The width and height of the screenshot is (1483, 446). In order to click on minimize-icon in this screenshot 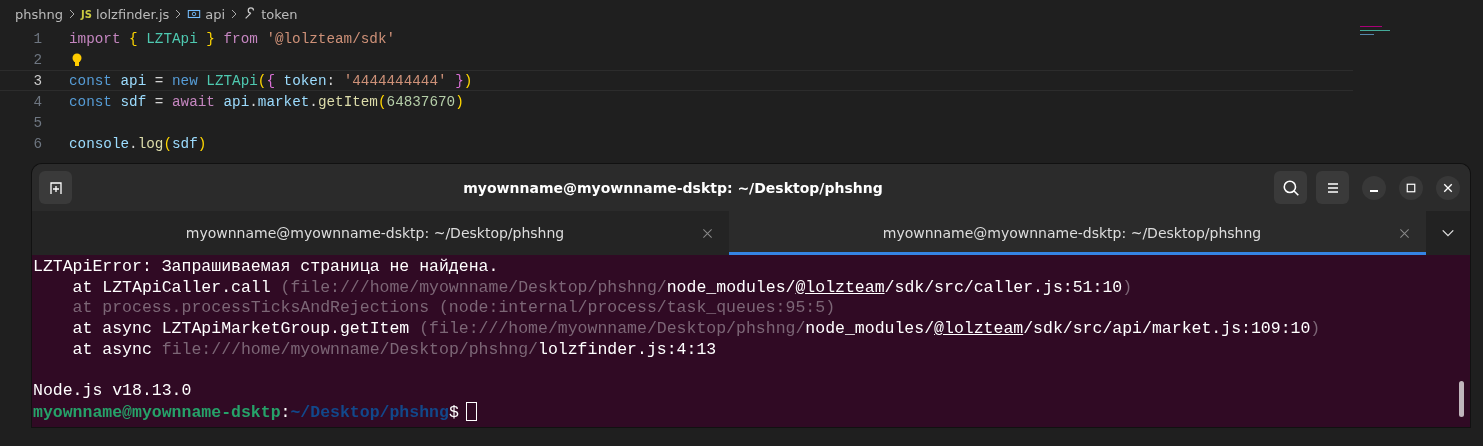, I will do `click(1374, 190)`.